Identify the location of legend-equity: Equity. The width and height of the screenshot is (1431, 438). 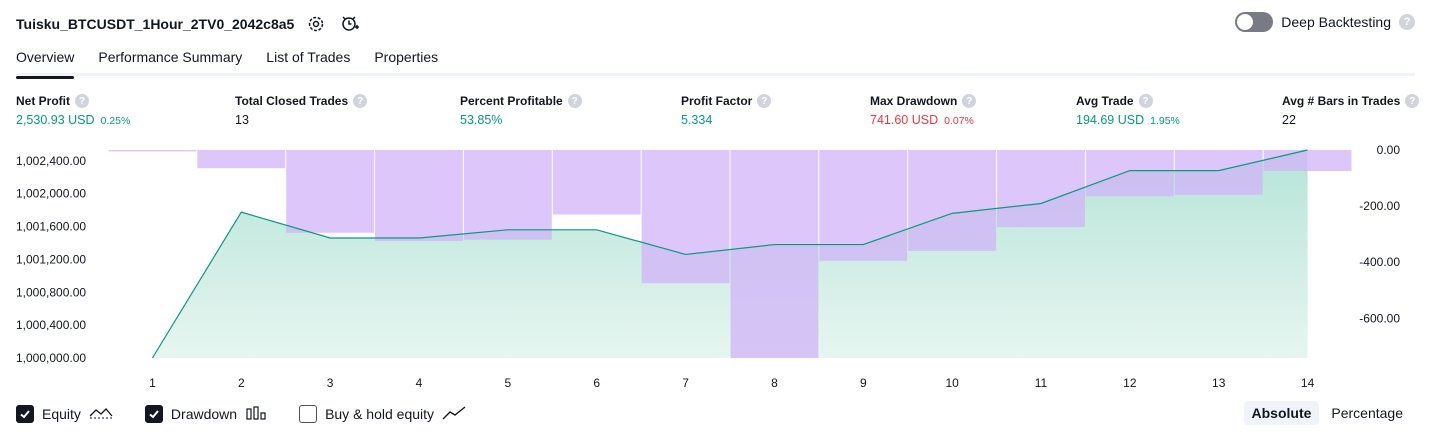
(64, 414).